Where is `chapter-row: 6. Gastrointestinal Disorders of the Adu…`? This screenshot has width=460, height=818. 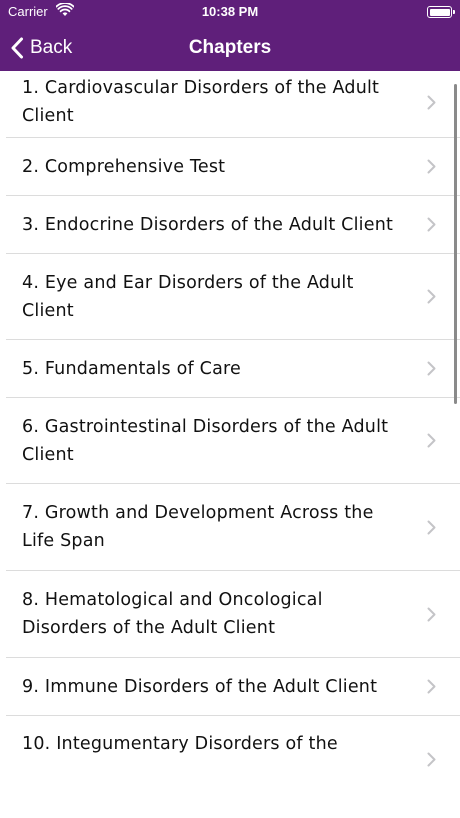
chapter-row: 6. Gastrointestinal Disorders of the Adu… is located at coordinates (230, 440).